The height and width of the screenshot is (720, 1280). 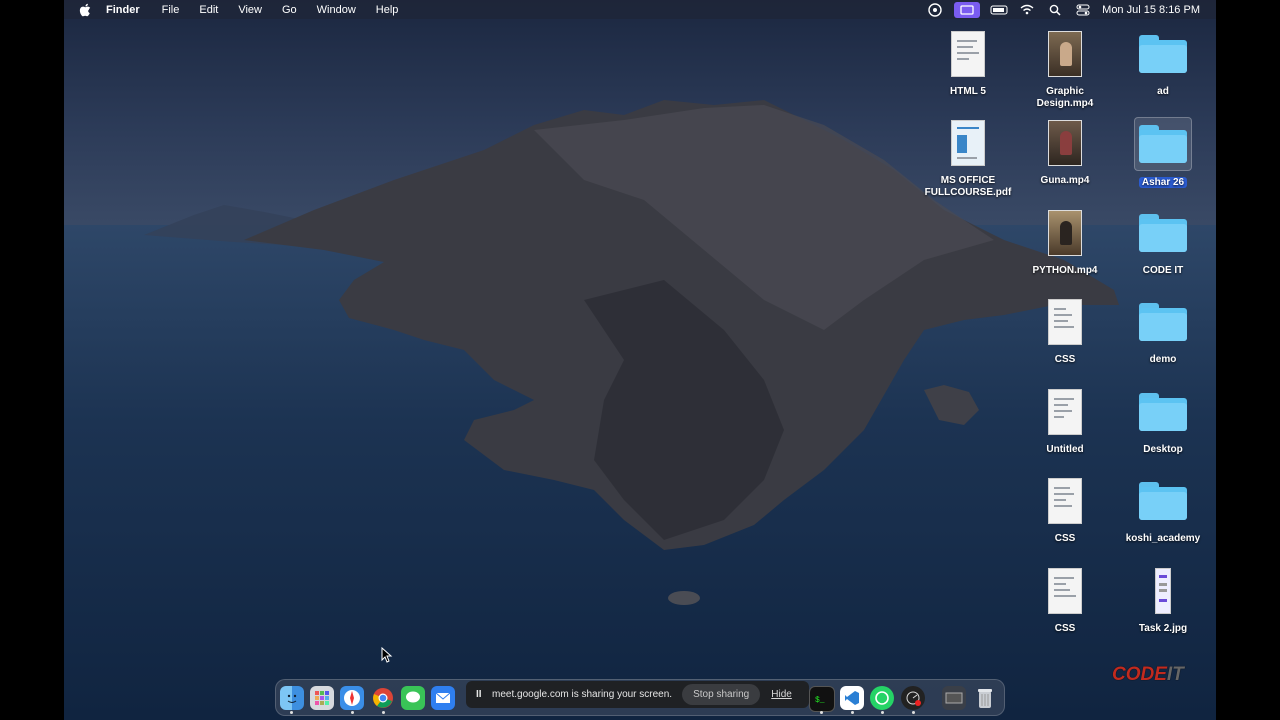 I want to click on desktop-icon-label: ad, so click(x=1163, y=91).